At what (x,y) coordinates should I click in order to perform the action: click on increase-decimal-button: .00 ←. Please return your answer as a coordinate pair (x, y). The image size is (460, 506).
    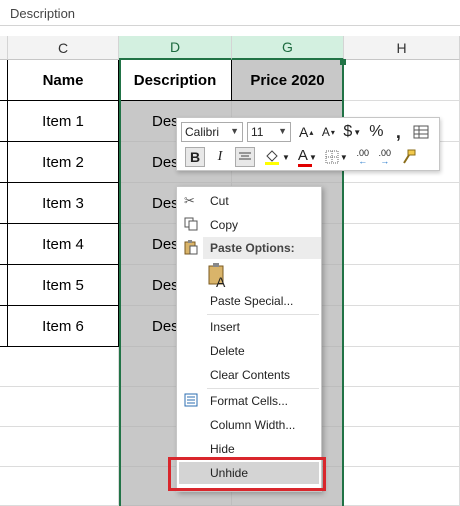
    Looking at the image, I should click on (363, 157).